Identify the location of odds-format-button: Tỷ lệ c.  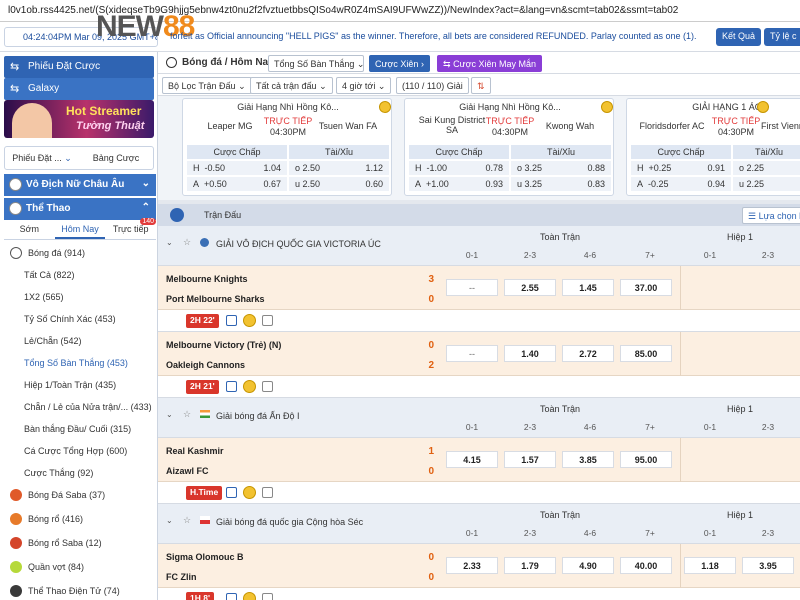
(782, 37).